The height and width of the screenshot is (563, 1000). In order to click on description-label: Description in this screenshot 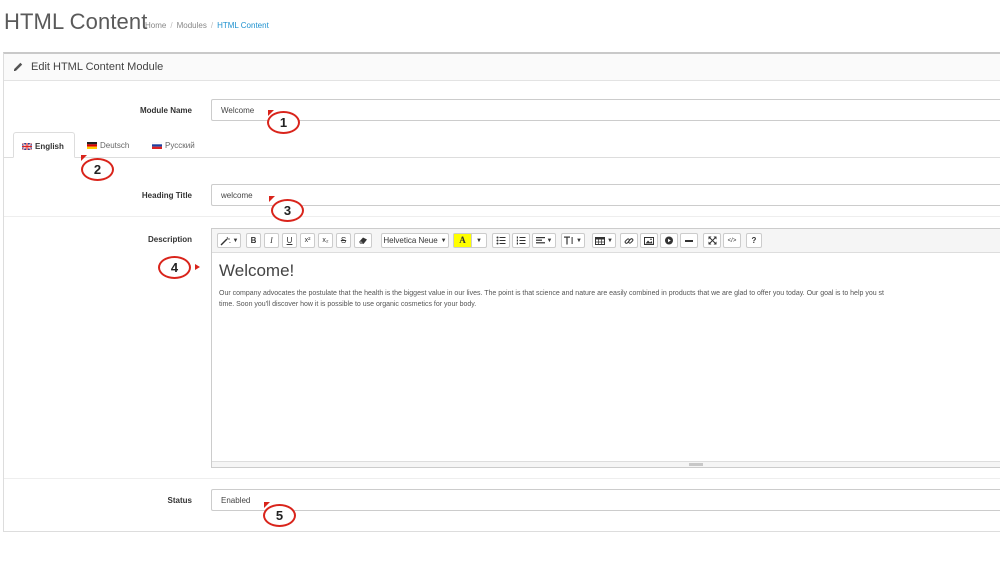, I will do `click(169, 239)`.